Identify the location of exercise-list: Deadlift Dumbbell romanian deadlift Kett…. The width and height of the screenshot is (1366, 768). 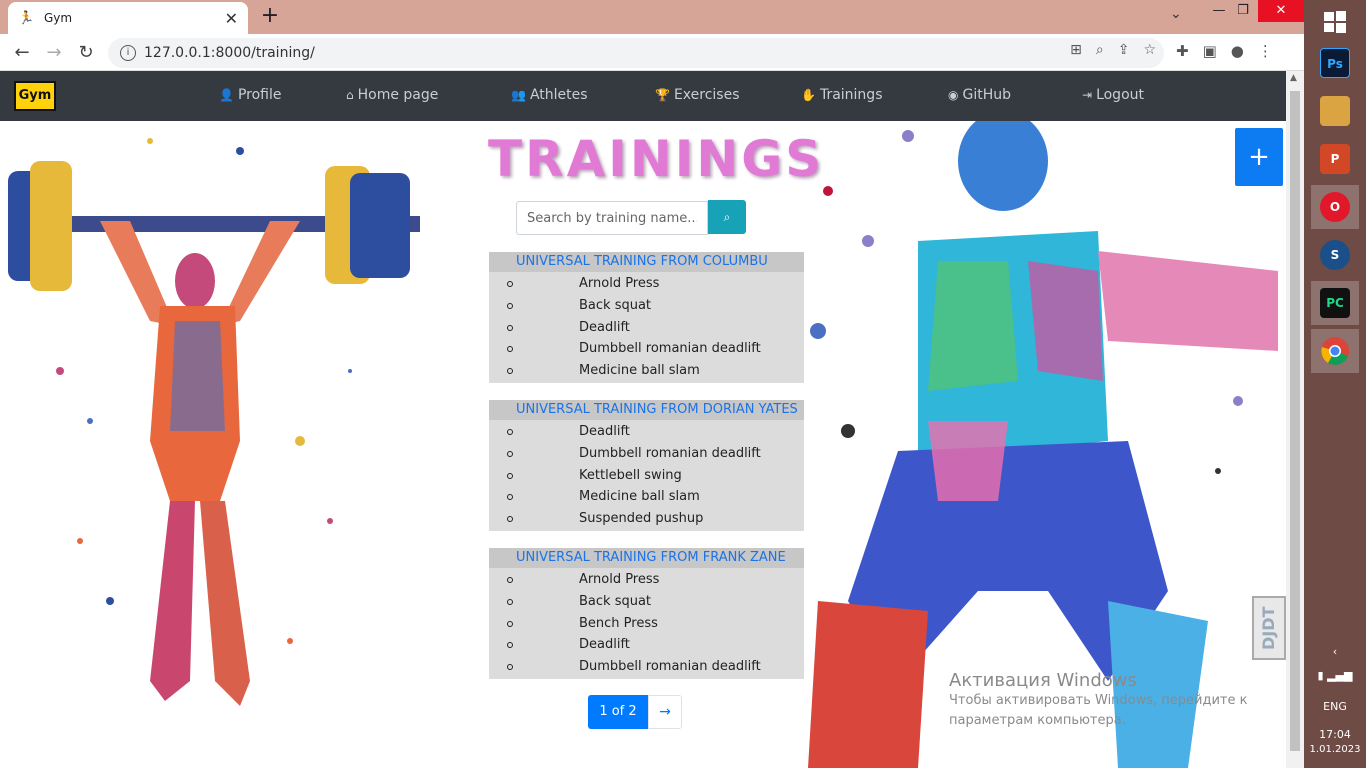
(646, 475).